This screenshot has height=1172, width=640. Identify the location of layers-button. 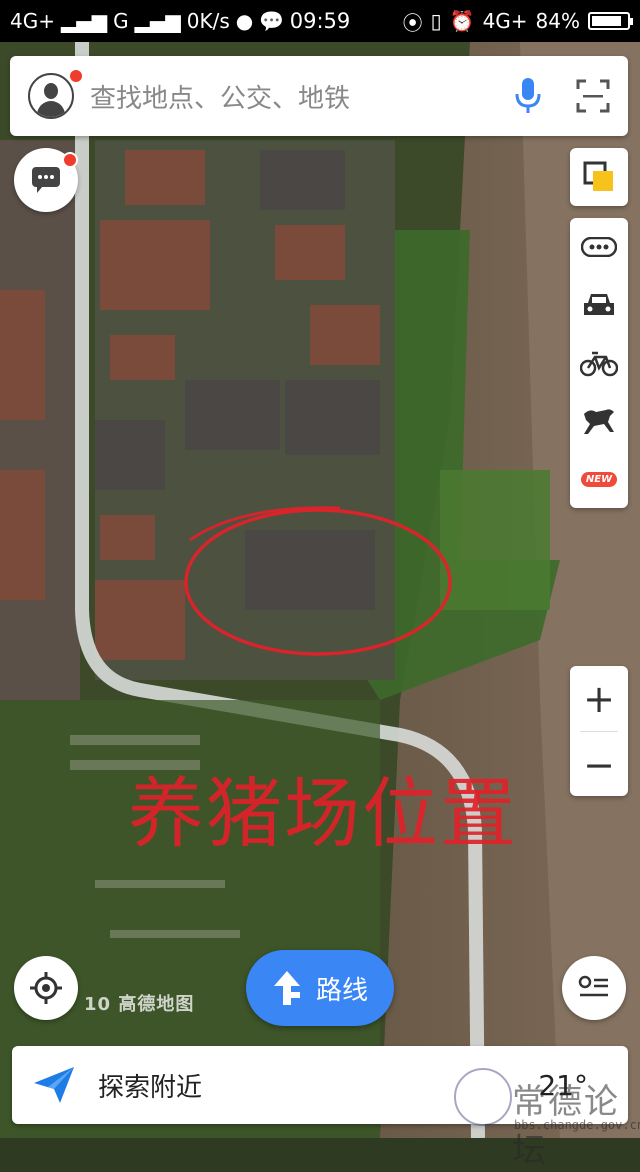
(599, 177).